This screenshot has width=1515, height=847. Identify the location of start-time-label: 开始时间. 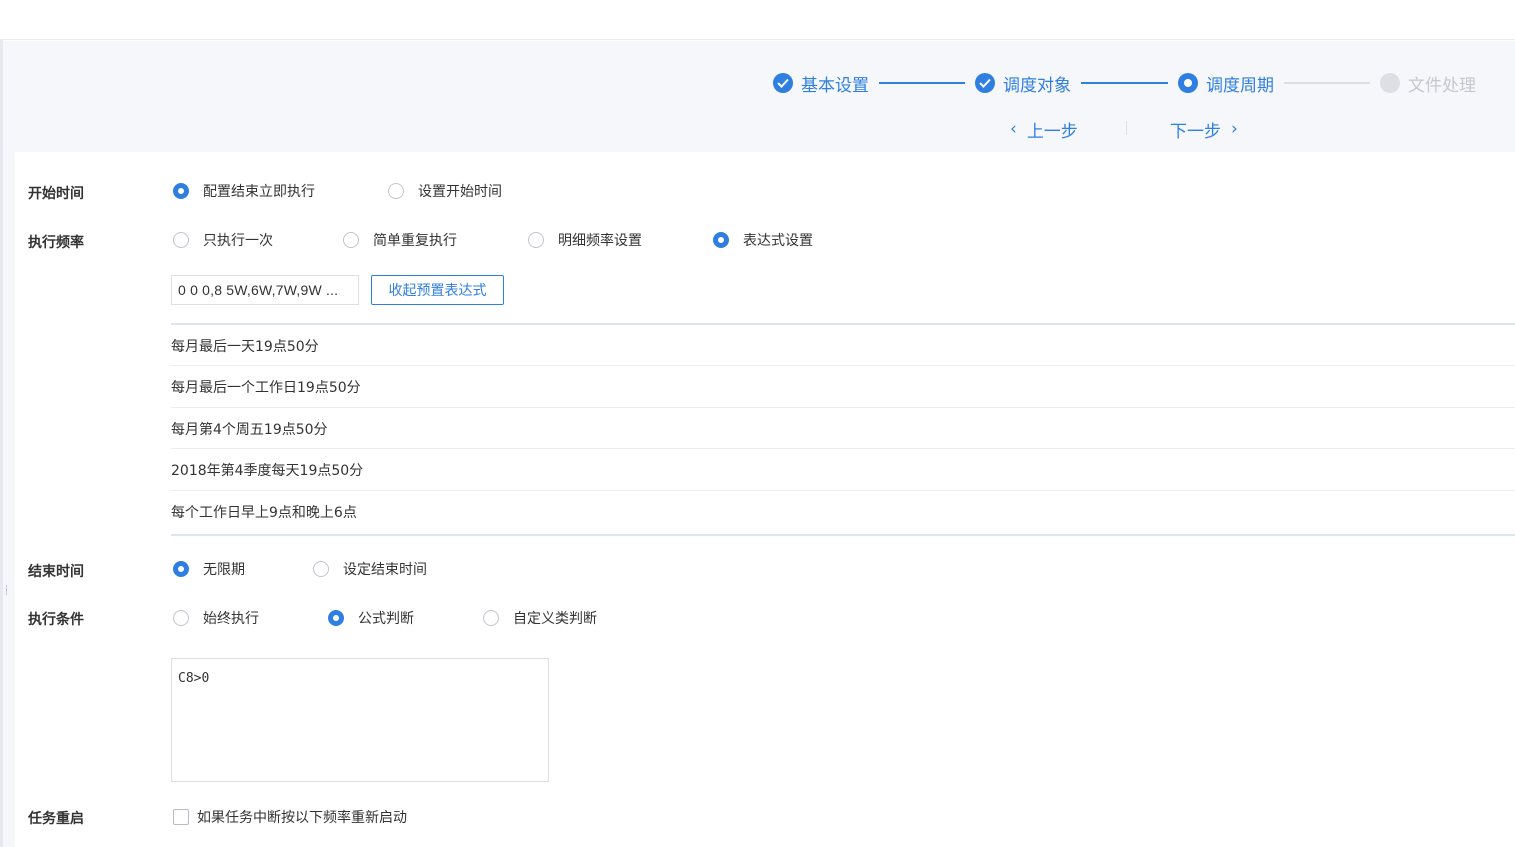
(56, 194).